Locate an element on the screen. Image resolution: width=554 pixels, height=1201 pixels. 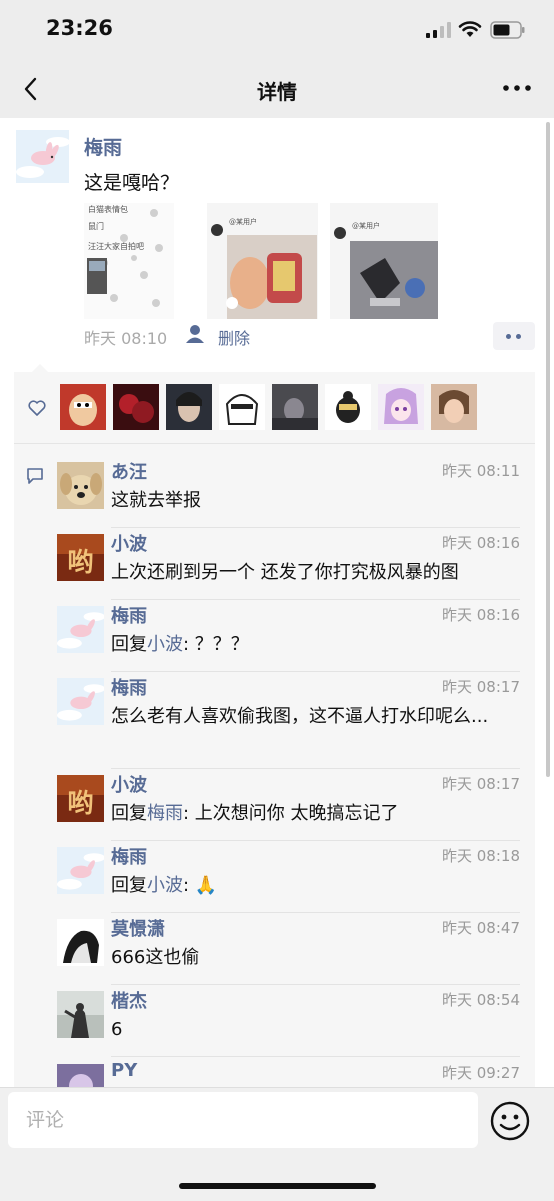
post-image-3-art is located at coordinates (384, 261).